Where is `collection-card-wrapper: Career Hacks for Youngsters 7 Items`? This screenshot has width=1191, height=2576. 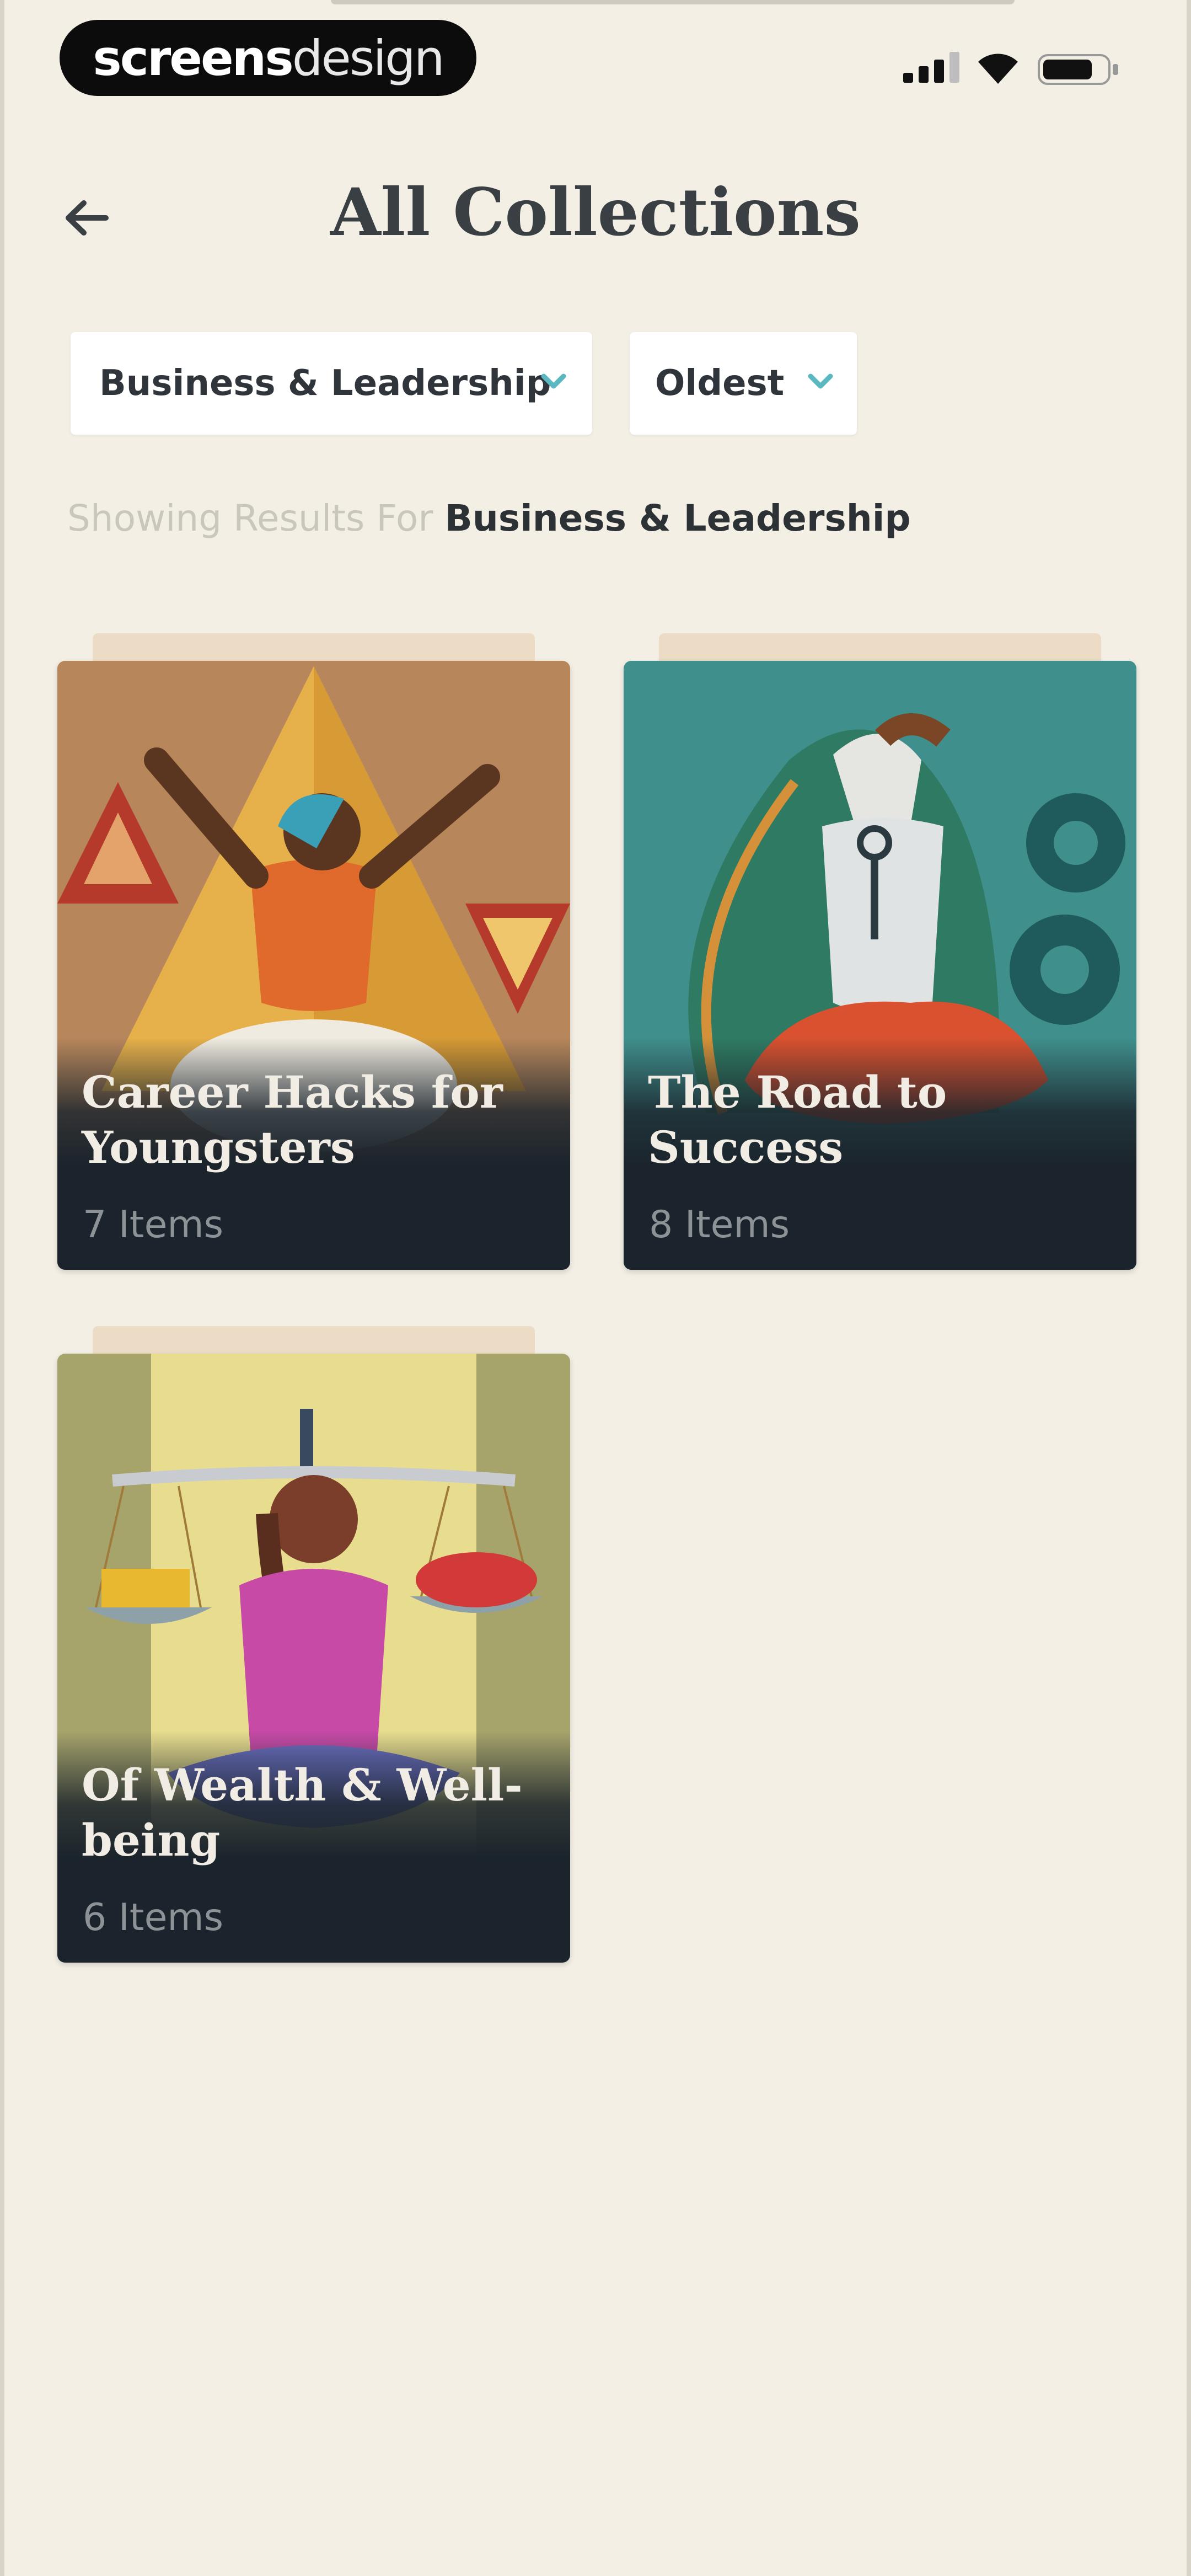
collection-card-wrapper: Career Hacks for Youngsters 7 Items is located at coordinates (313, 951).